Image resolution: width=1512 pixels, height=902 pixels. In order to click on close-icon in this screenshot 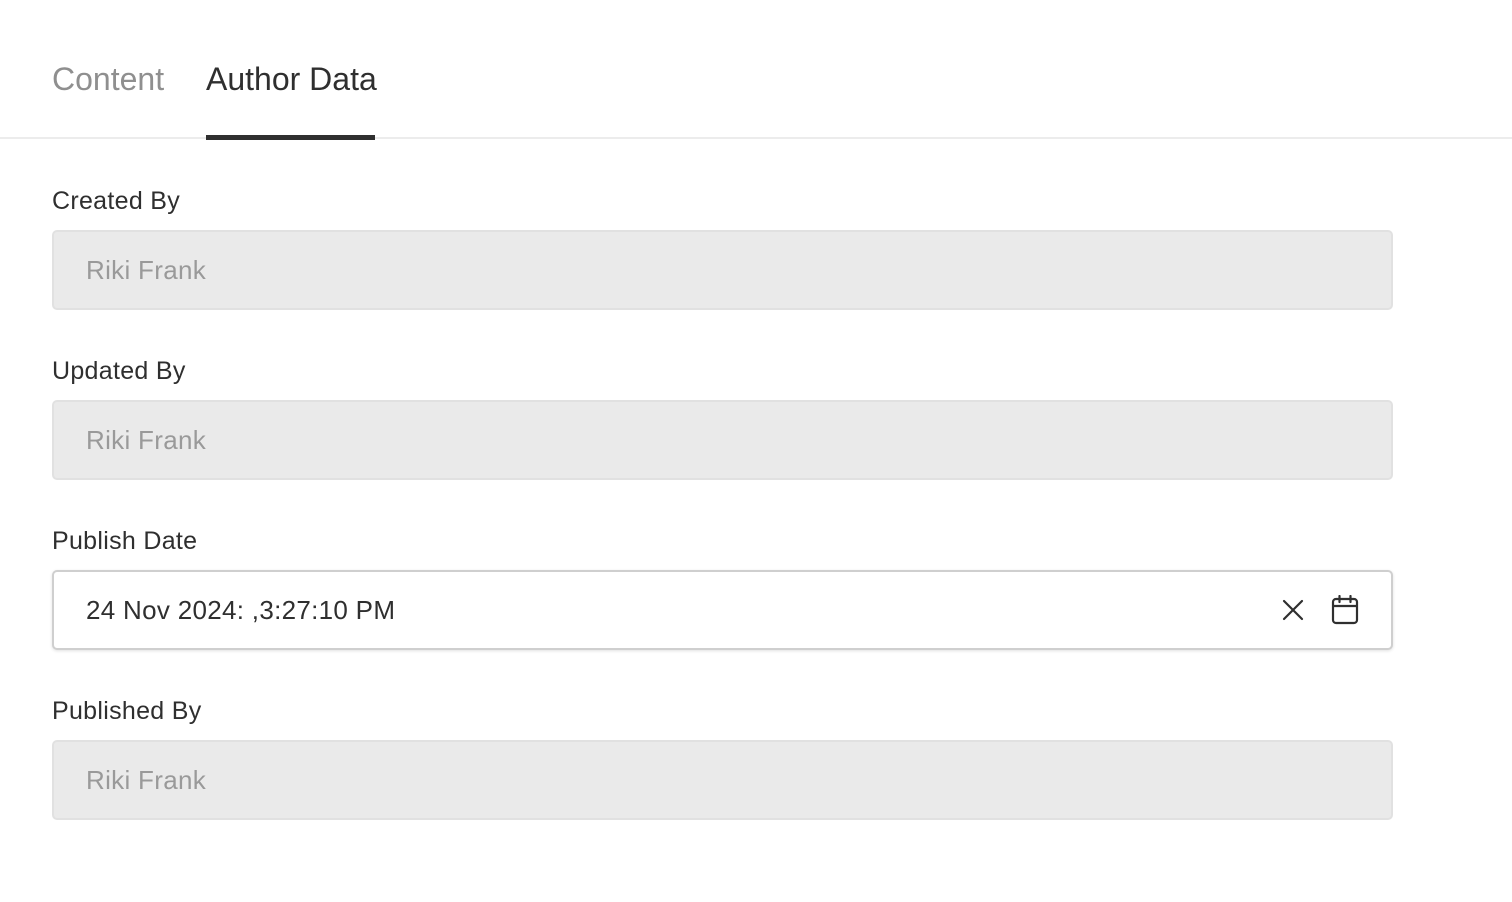, I will do `click(1293, 610)`.